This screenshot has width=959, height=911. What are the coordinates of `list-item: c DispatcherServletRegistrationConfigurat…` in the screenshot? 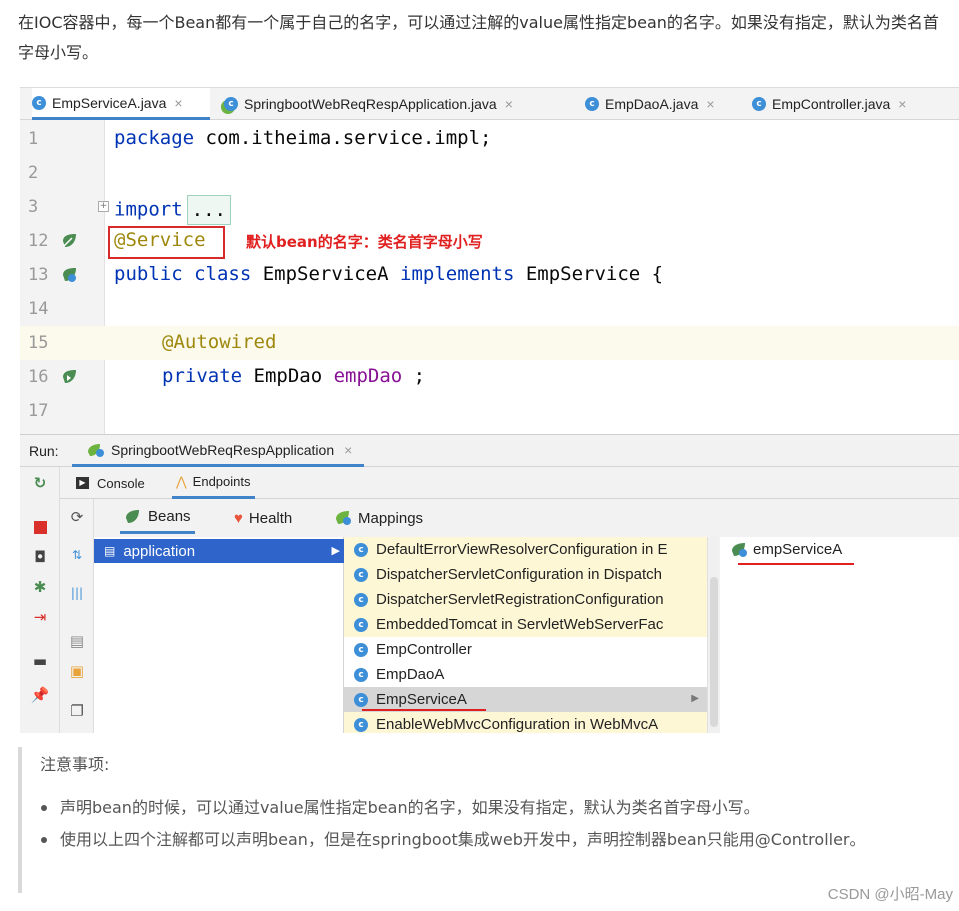 It's located at (525, 599).